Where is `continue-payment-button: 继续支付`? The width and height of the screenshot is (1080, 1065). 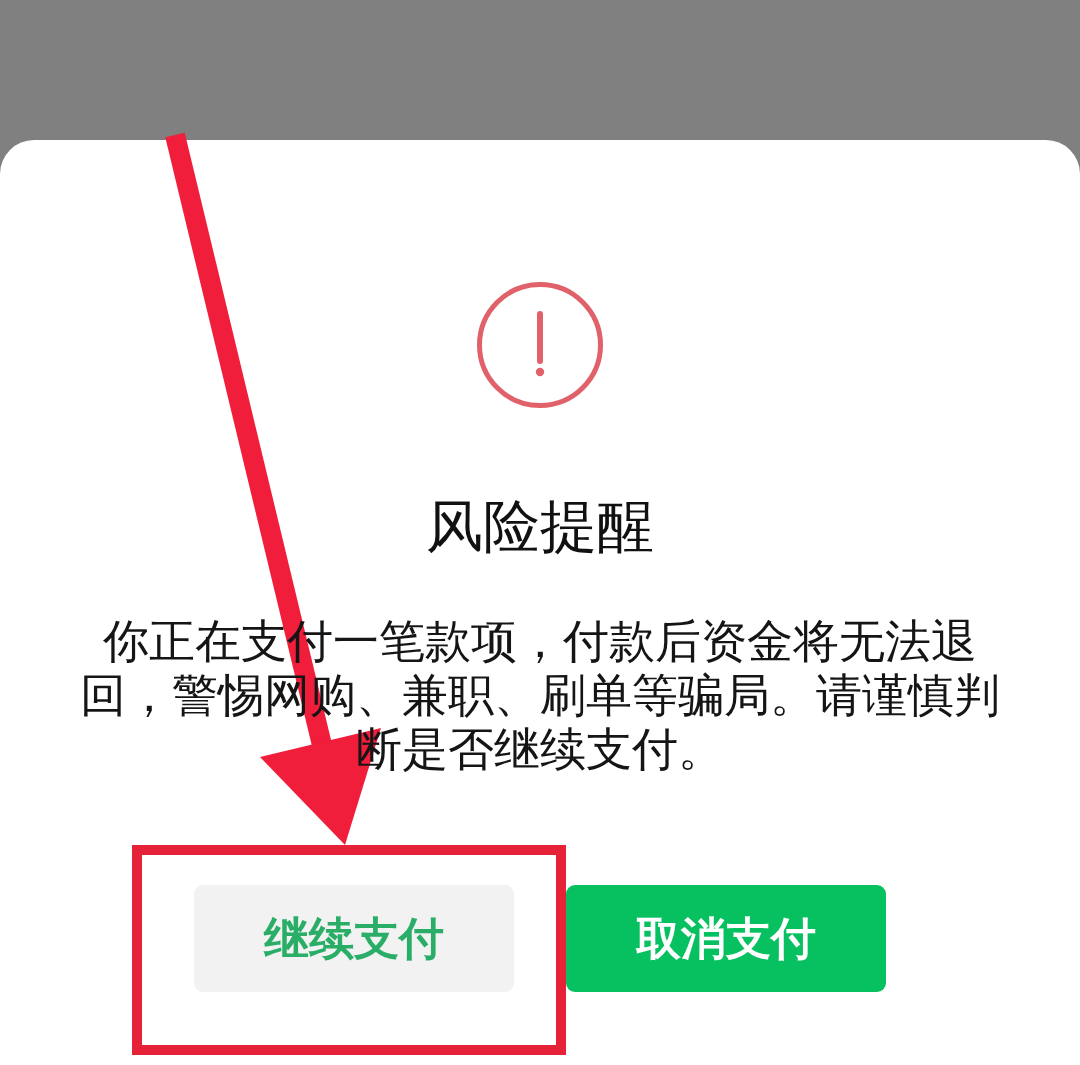 continue-payment-button: 继续支付 is located at coordinates (354, 938).